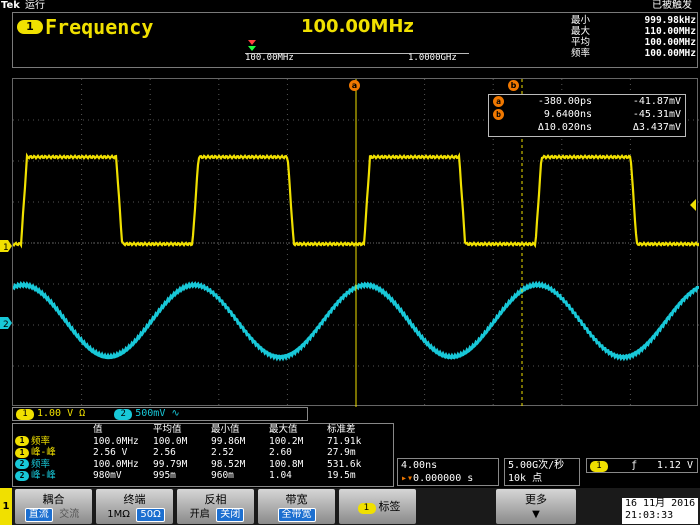 The height and width of the screenshot is (525, 700). What do you see at coordinates (123, 414) in the screenshot?
I see `ch2-badge: 2` at bounding box center [123, 414].